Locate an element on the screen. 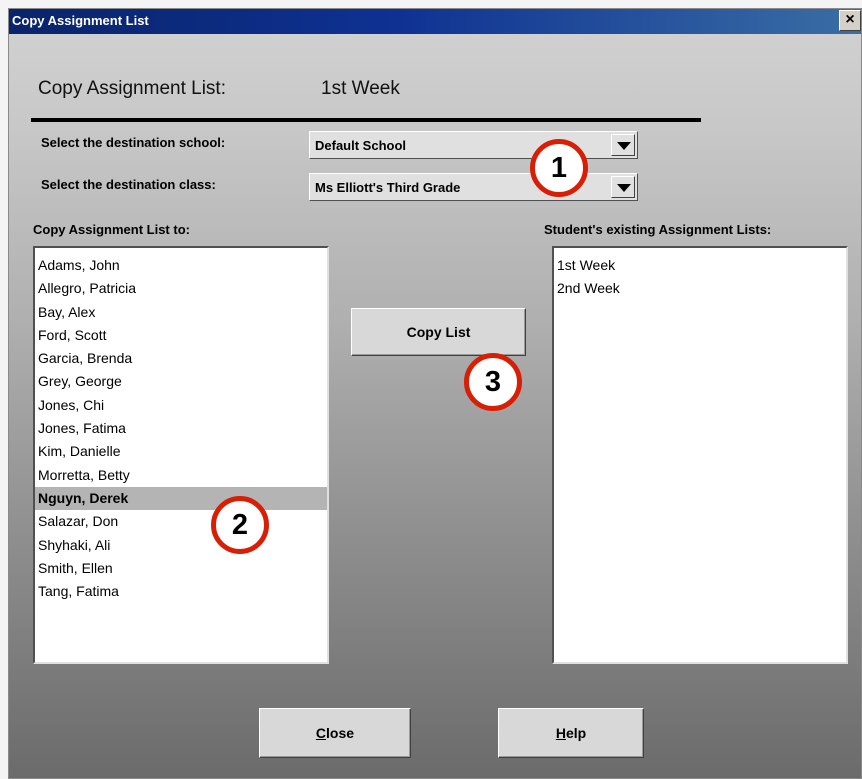 The width and height of the screenshot is (862, 779). school-label: Select the destination school: is located at coordinates (133, 142).